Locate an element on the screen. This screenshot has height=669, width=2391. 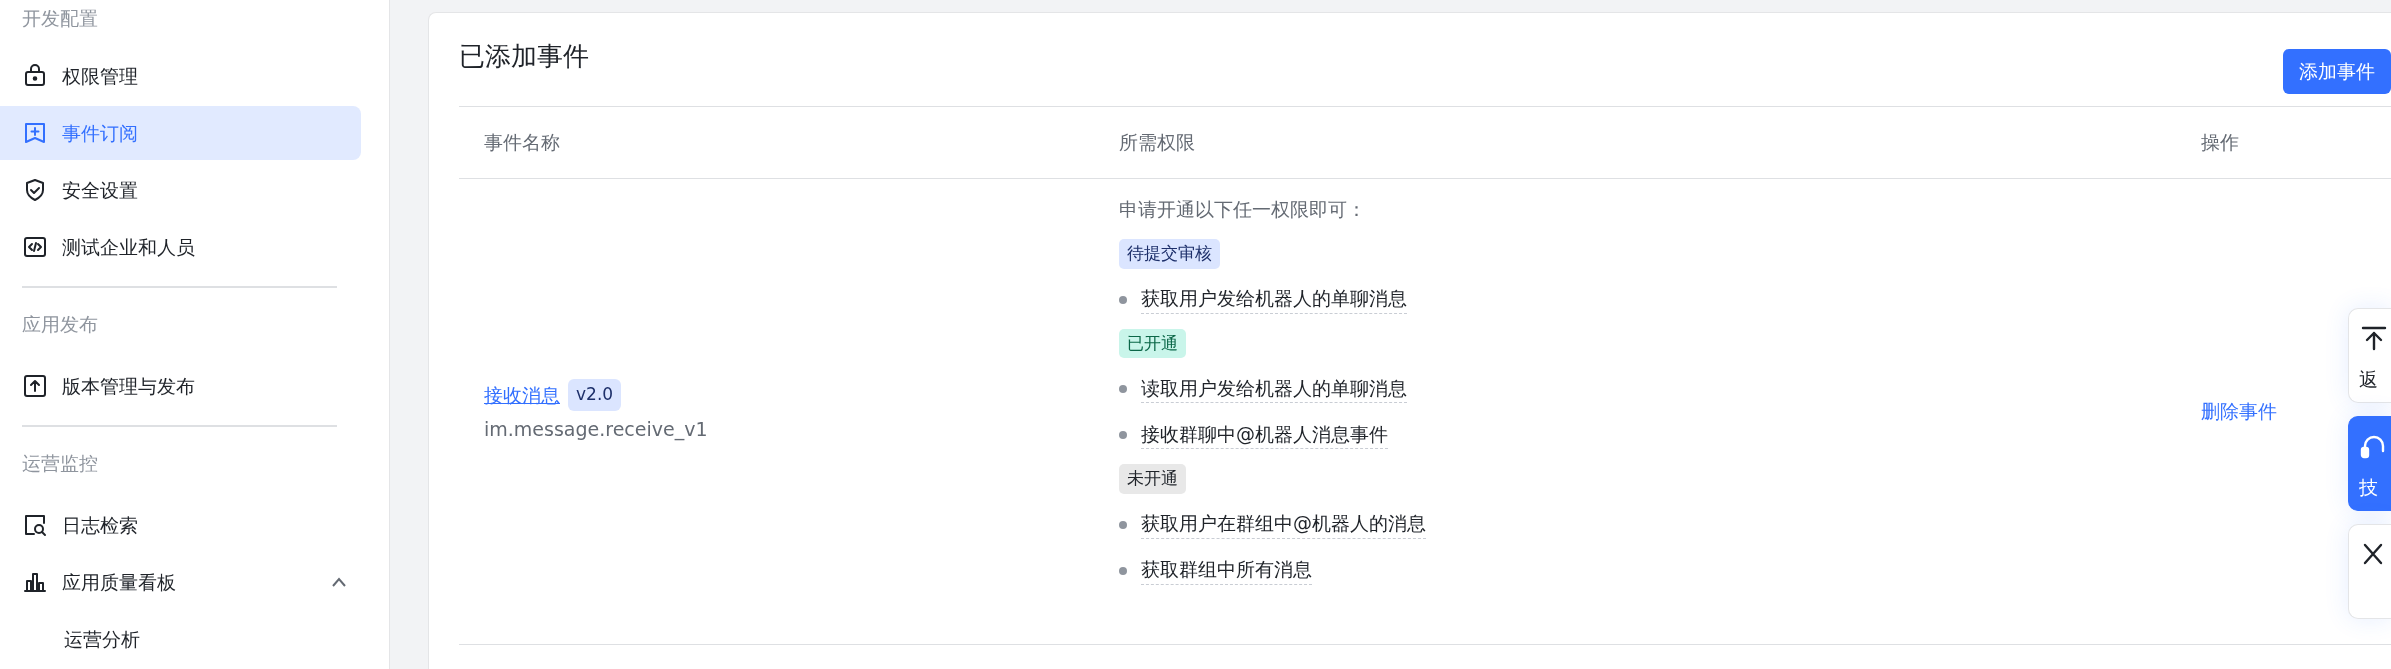
column-header: 事件名称 is located at coordinates (522, 141).